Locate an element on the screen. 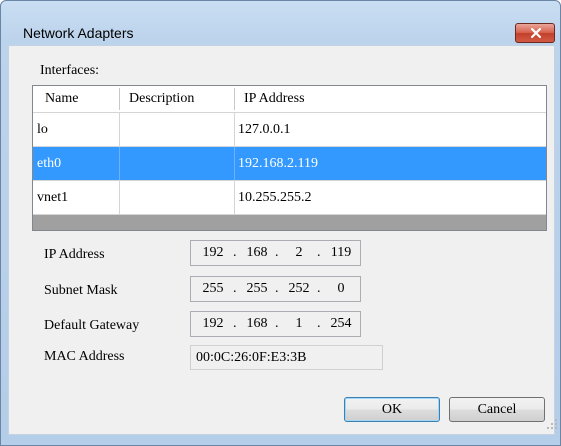 Image resolution: width=561 pixels, height=446 pixels. default-gateway-label: Default Gateway is located at coordinates (92, 325).